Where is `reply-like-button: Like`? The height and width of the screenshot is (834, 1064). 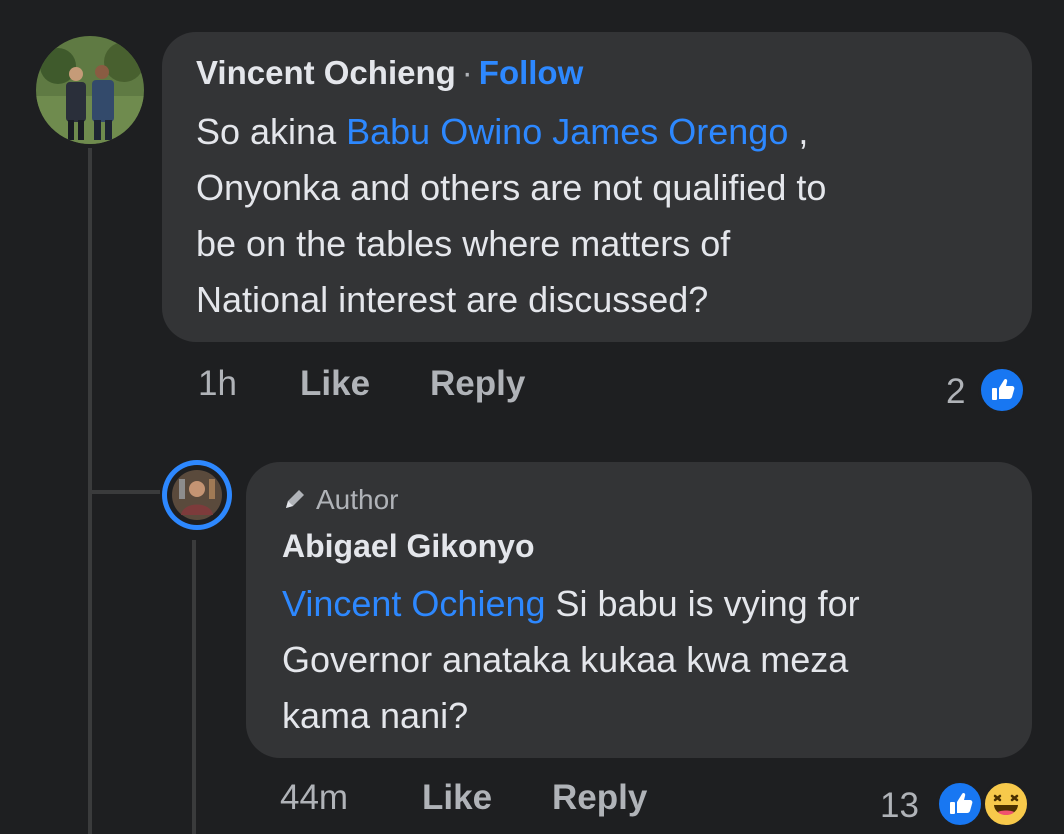
reply-like-button: Like is located at coordinates (457, 798).